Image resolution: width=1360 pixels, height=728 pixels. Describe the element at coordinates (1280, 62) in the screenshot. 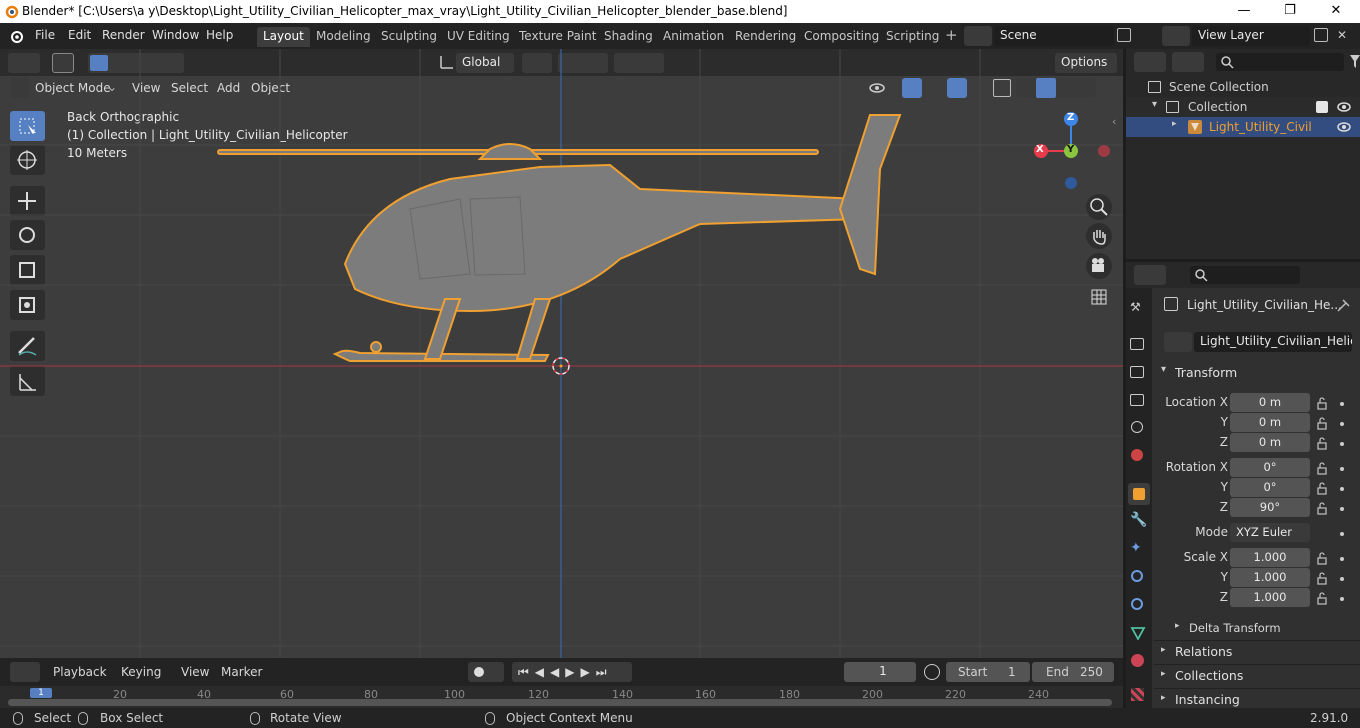

I see `outliner-search-input` at that location.